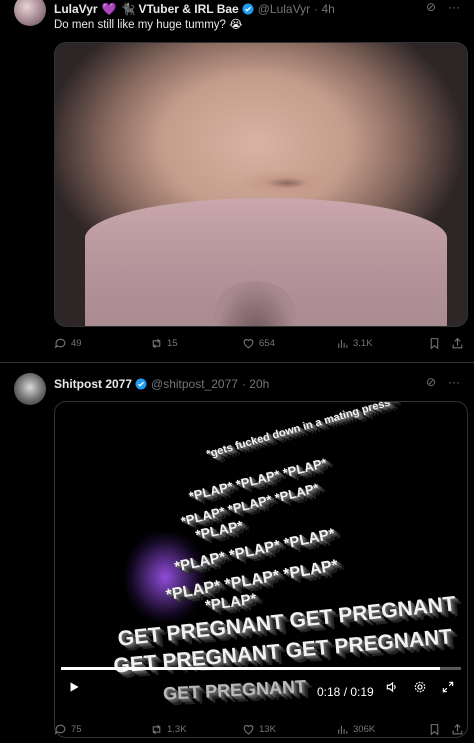  I want to click on video-progress-fill, so click(250, 668).